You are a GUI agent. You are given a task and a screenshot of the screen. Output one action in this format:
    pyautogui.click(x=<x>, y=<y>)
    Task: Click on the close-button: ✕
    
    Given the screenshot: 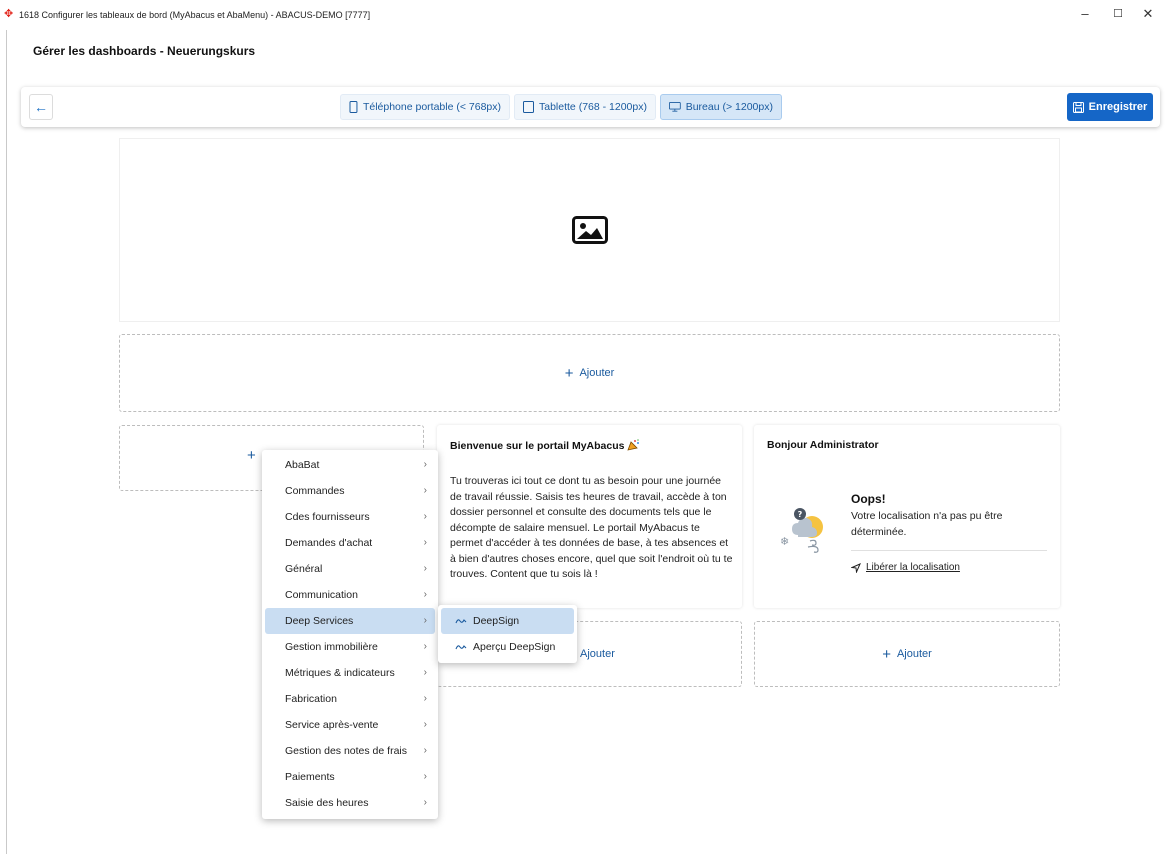 What is the action you would take?
    pyautogui.click(x=1148, y=14)
    